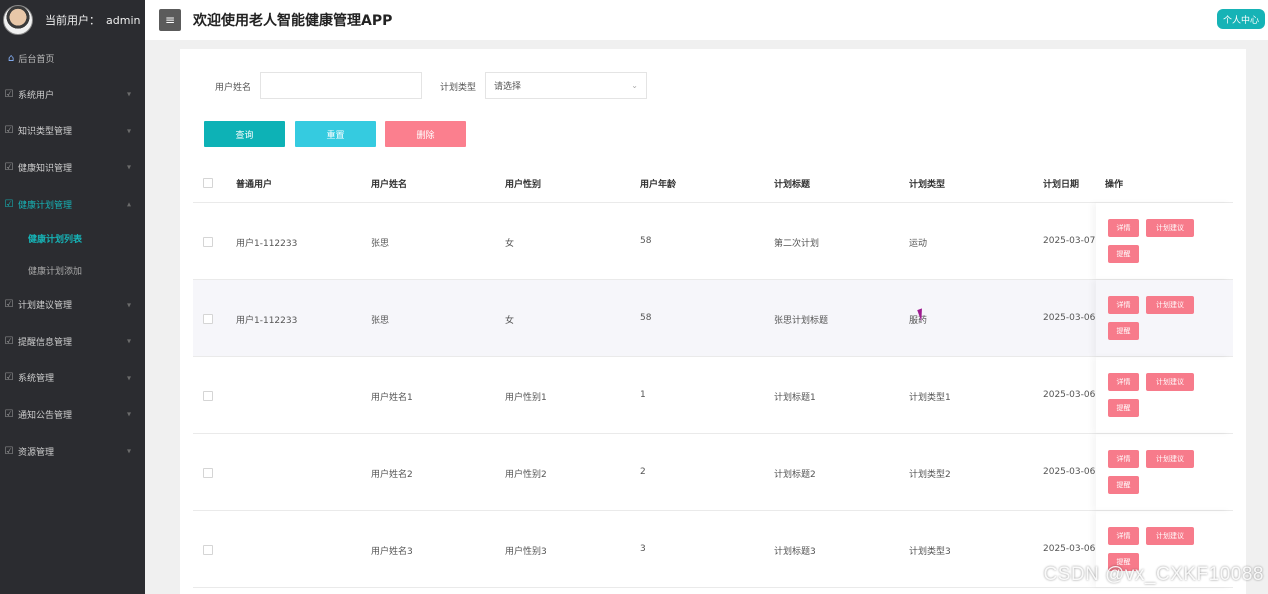  What do you see at coordinates (795, 398) in the screenshot?
I see `table-cell: 计划标题1` at bounding box center [795, 398].